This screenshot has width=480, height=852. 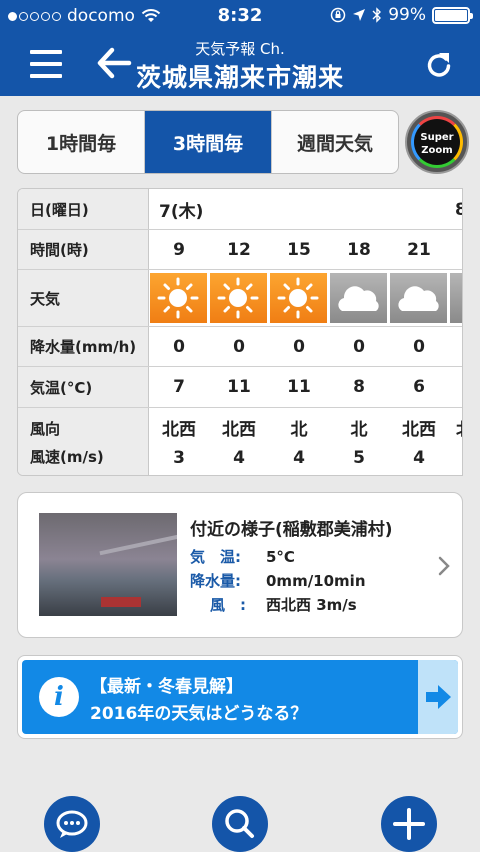 What do you see at coordinates (419, 387) in the screenshot?
I see `temp-cell: 6` at bounding box center [419, 387].